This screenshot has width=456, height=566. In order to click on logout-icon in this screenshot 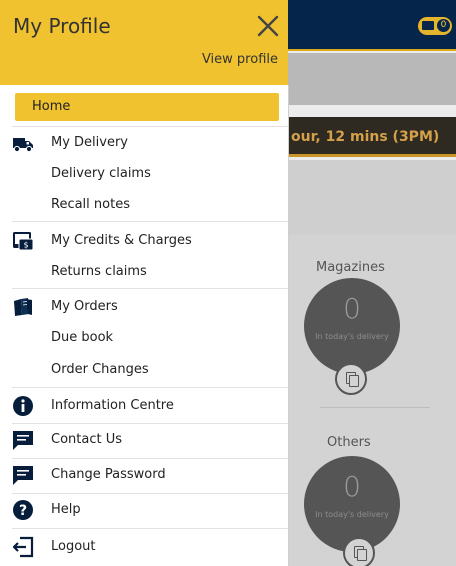, I will do `click(23, 547)`.